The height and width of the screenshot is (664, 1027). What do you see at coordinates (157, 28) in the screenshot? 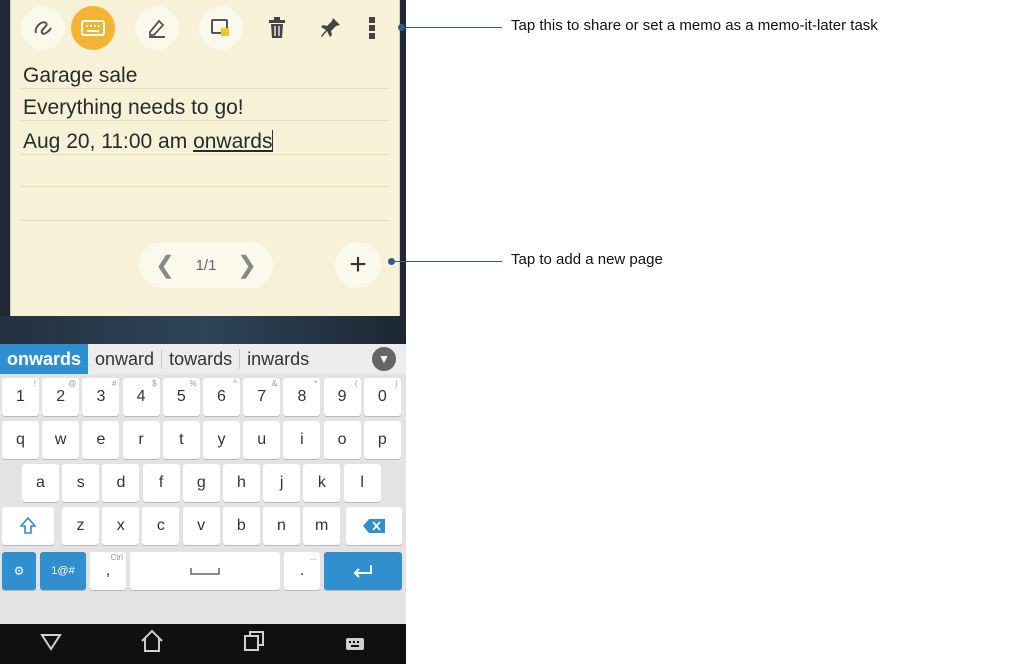
I see `pen-button` at bounding box center [157, 28].